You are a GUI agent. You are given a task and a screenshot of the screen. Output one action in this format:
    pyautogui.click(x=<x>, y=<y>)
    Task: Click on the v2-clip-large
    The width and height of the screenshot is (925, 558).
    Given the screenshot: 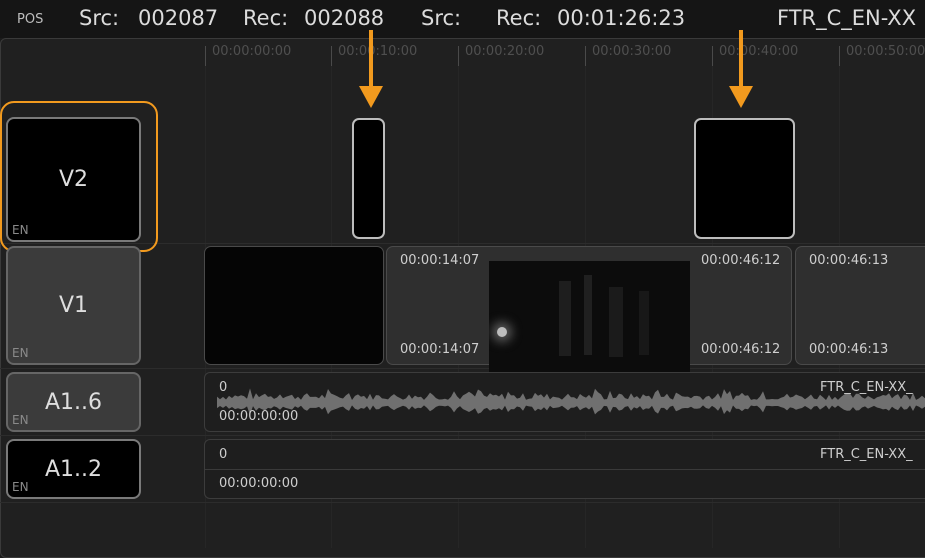 What is the action you would take?
    pyautogui.click(x=744, y=178)
    